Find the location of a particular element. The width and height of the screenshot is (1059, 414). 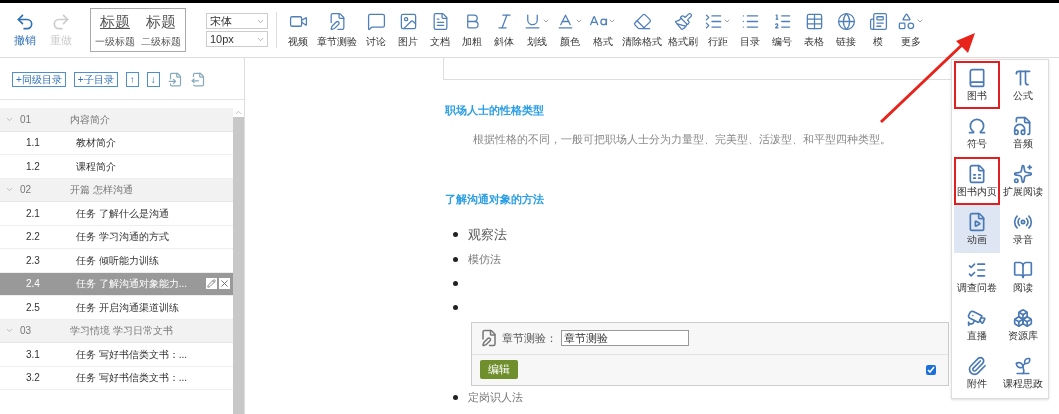

section-title: 教材简介 is located at coordinates (96, 143).